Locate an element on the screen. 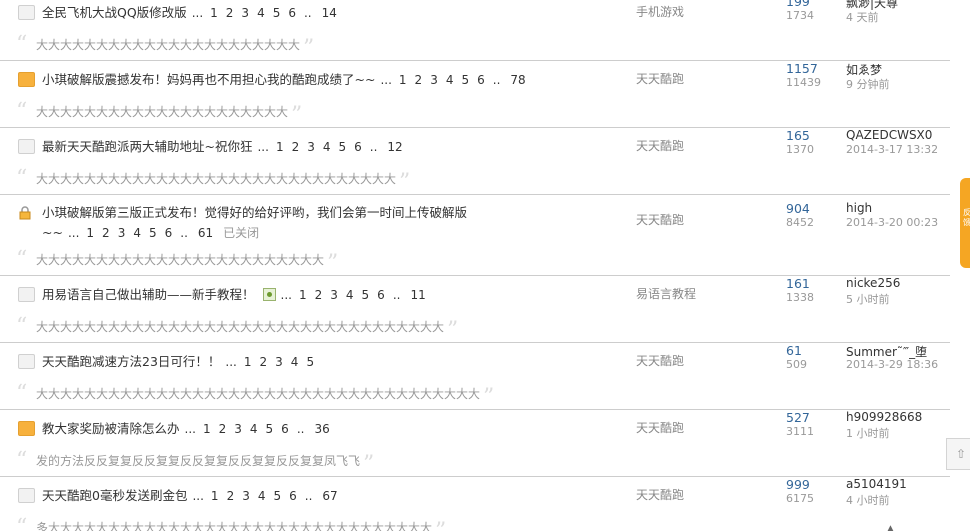 Image resolution: width=970 pixels, height=531 pixels. reply-count: 161 is located at coordinates (798, 283).